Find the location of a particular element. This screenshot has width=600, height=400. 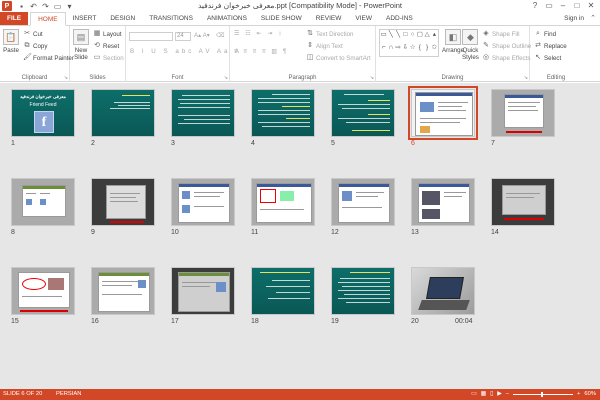

shape-textbox-icon: ▭ is located at coordinates (383, 36).